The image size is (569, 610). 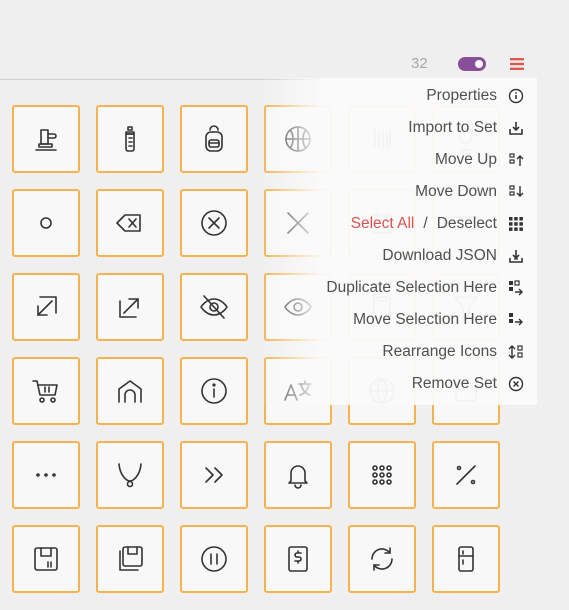 I want to click on home-arch-icon, so click(x=130, y=391).